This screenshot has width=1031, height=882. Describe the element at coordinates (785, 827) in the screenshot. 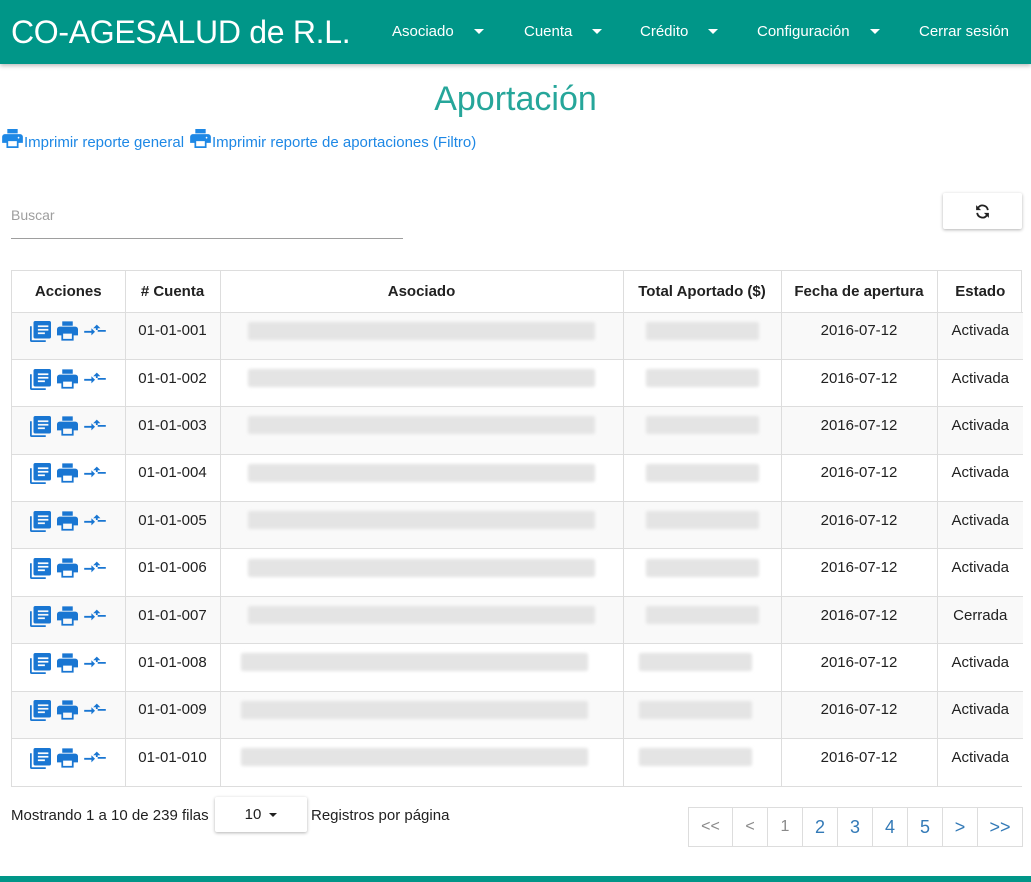

I see `page-1: 1` at that location.